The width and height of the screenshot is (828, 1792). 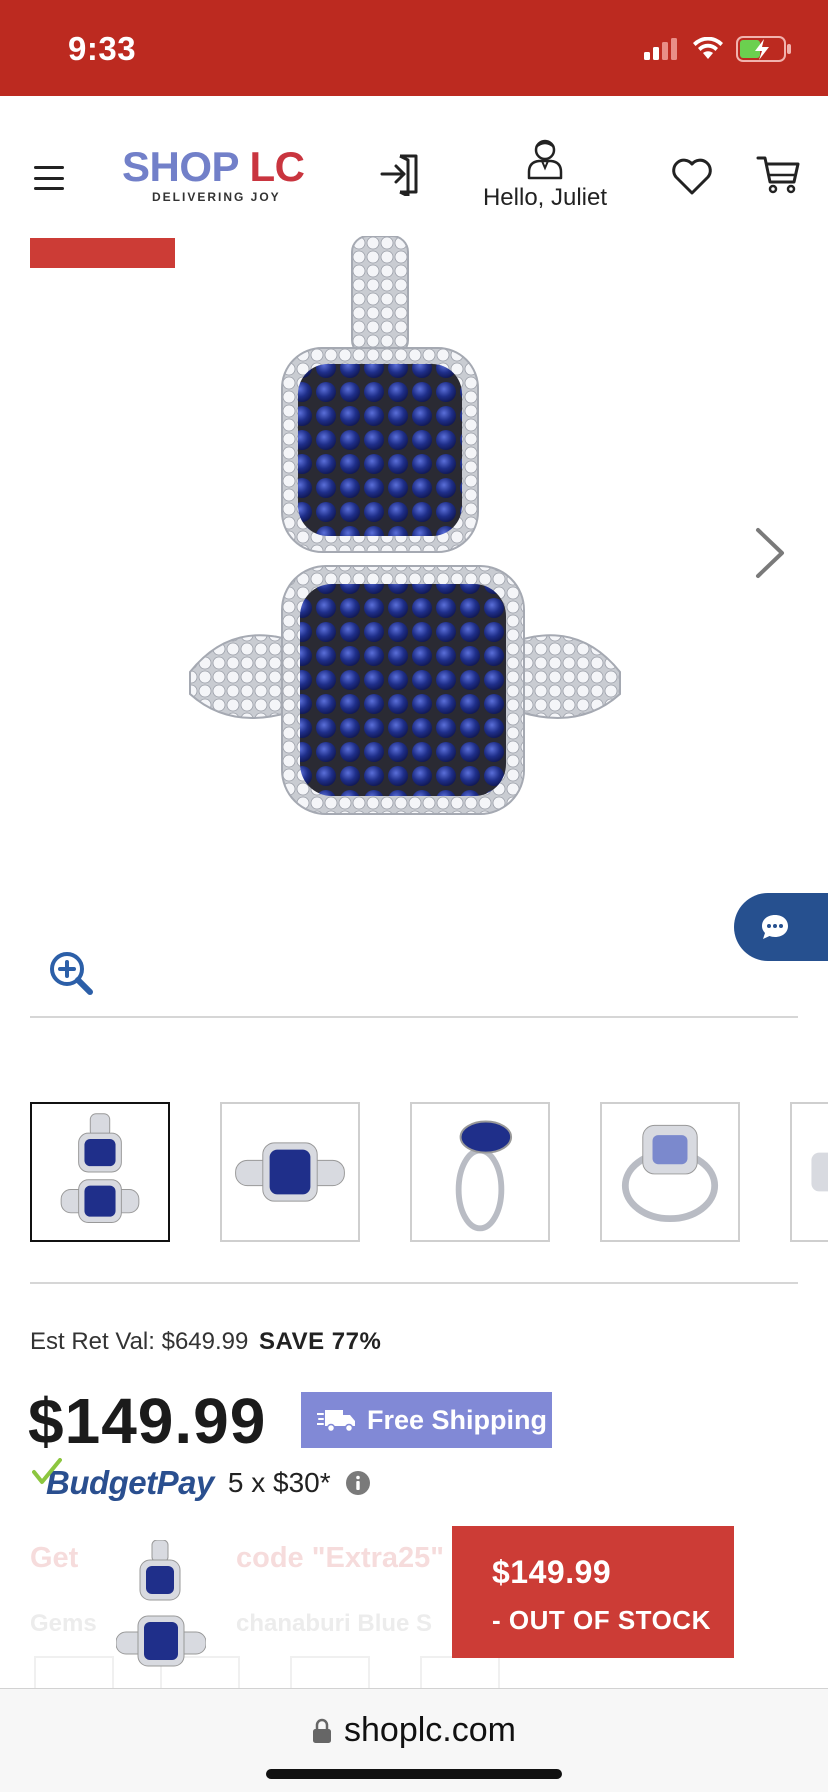 I want to click on estimated-retail-value: Est Ret Val: $649.99 SAVE 77%, so click(x=205, y=1342).